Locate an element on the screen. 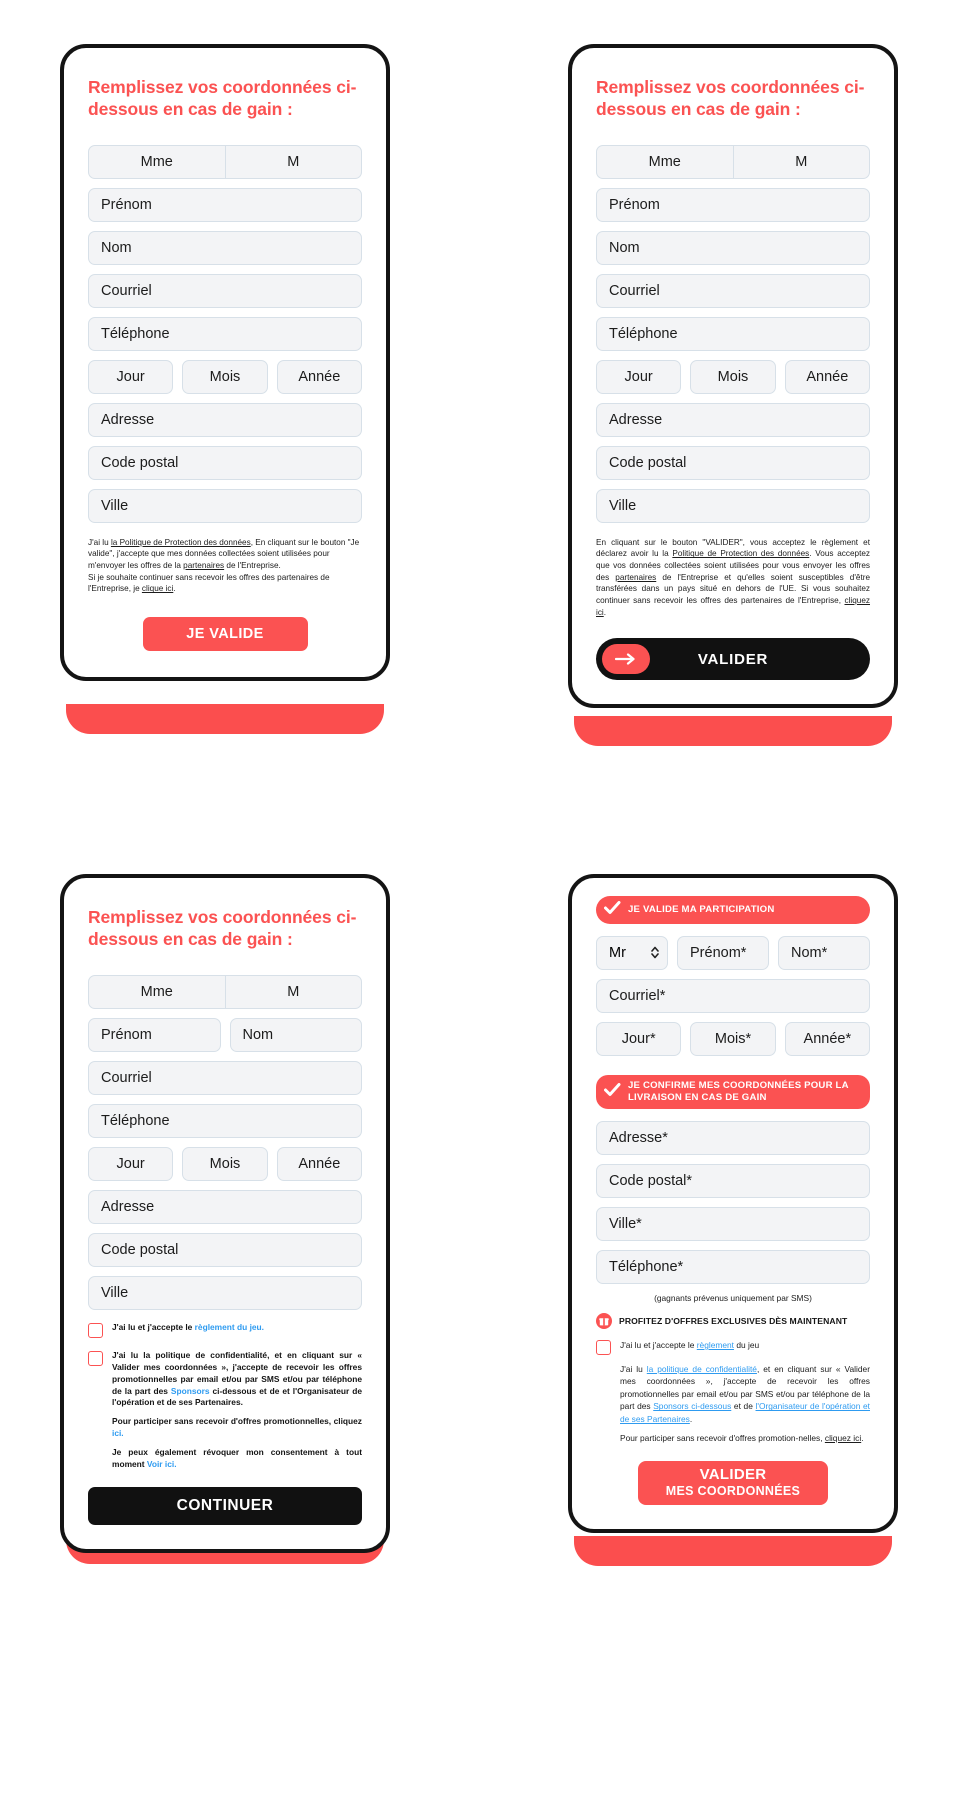  arrow-right-icon is located at coordinates (626, 659).